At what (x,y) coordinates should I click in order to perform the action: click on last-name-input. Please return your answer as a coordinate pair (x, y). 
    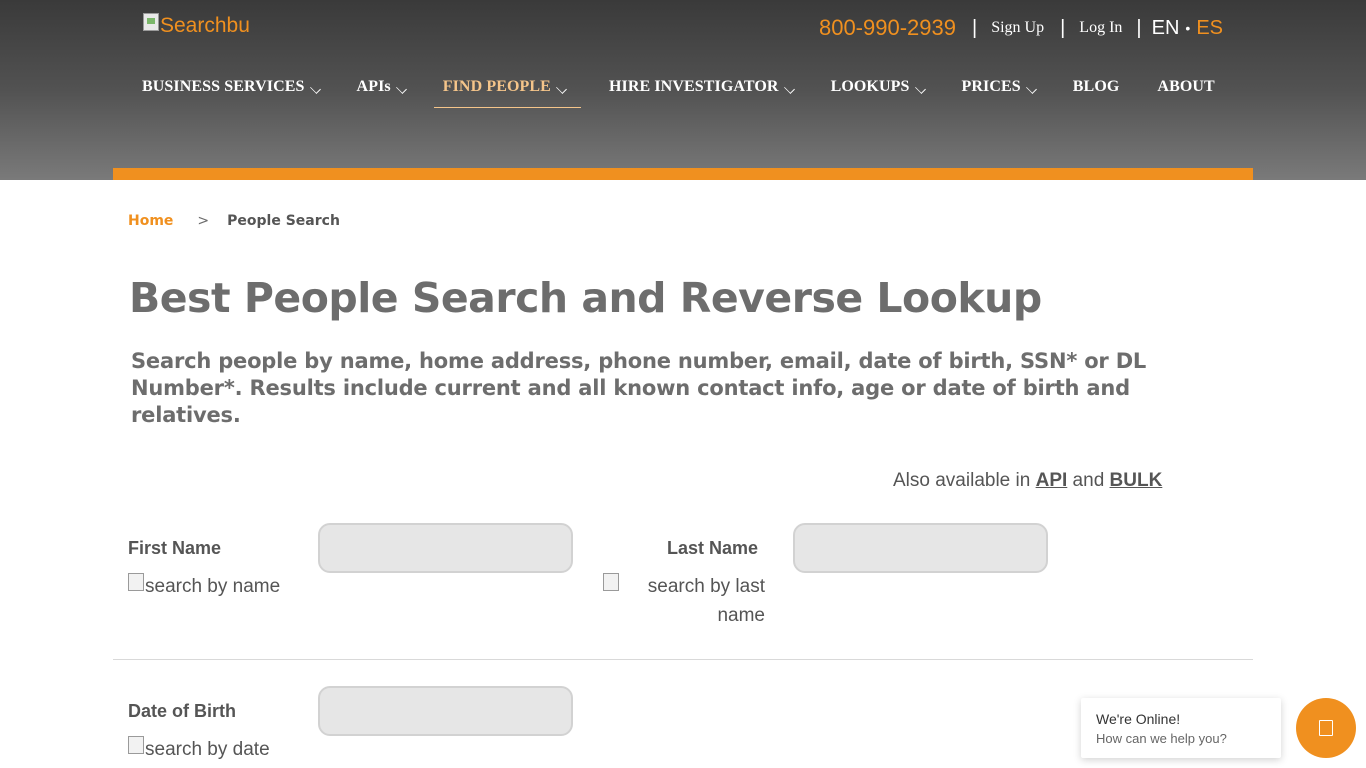
    Looking at the image, I should click on (920, 548).